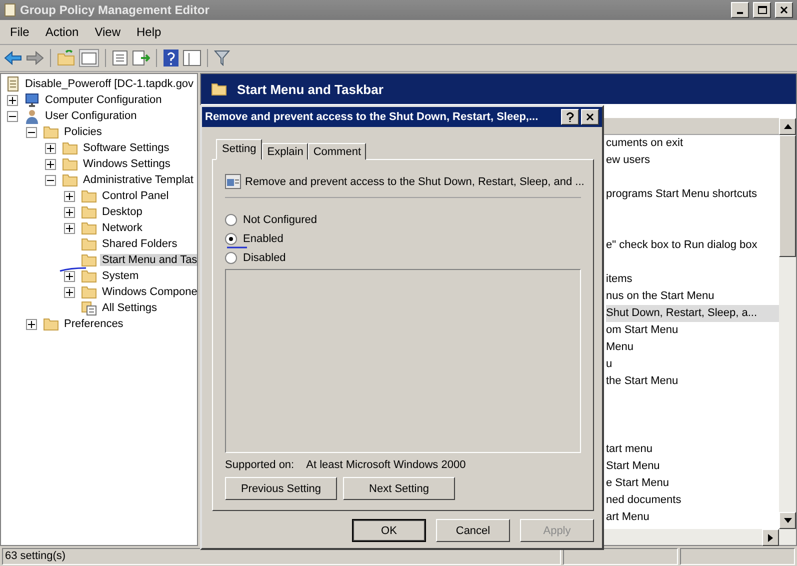 The image size is (797, 566). I want to click on supported-label: Supported on:, so click(259, 465).